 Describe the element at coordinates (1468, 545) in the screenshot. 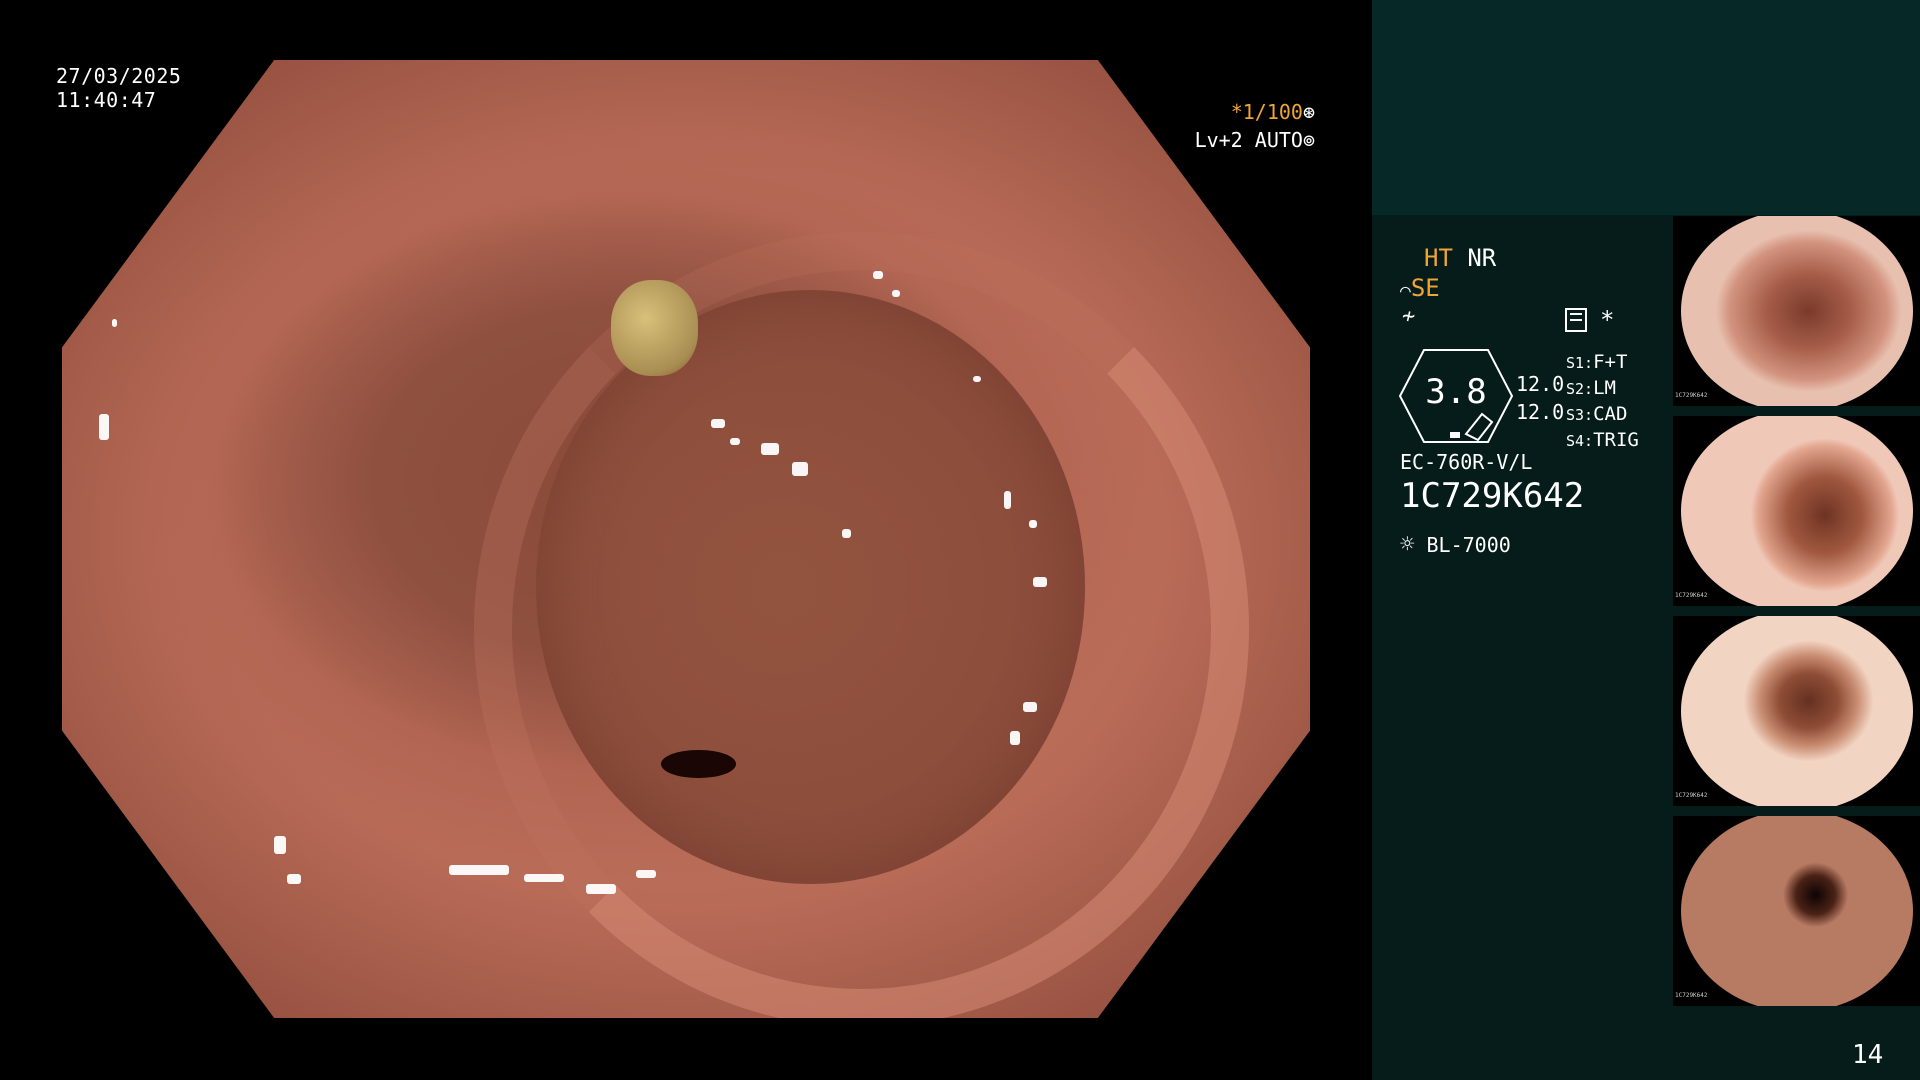

I see `light-source-label: BL-7000` at that location.